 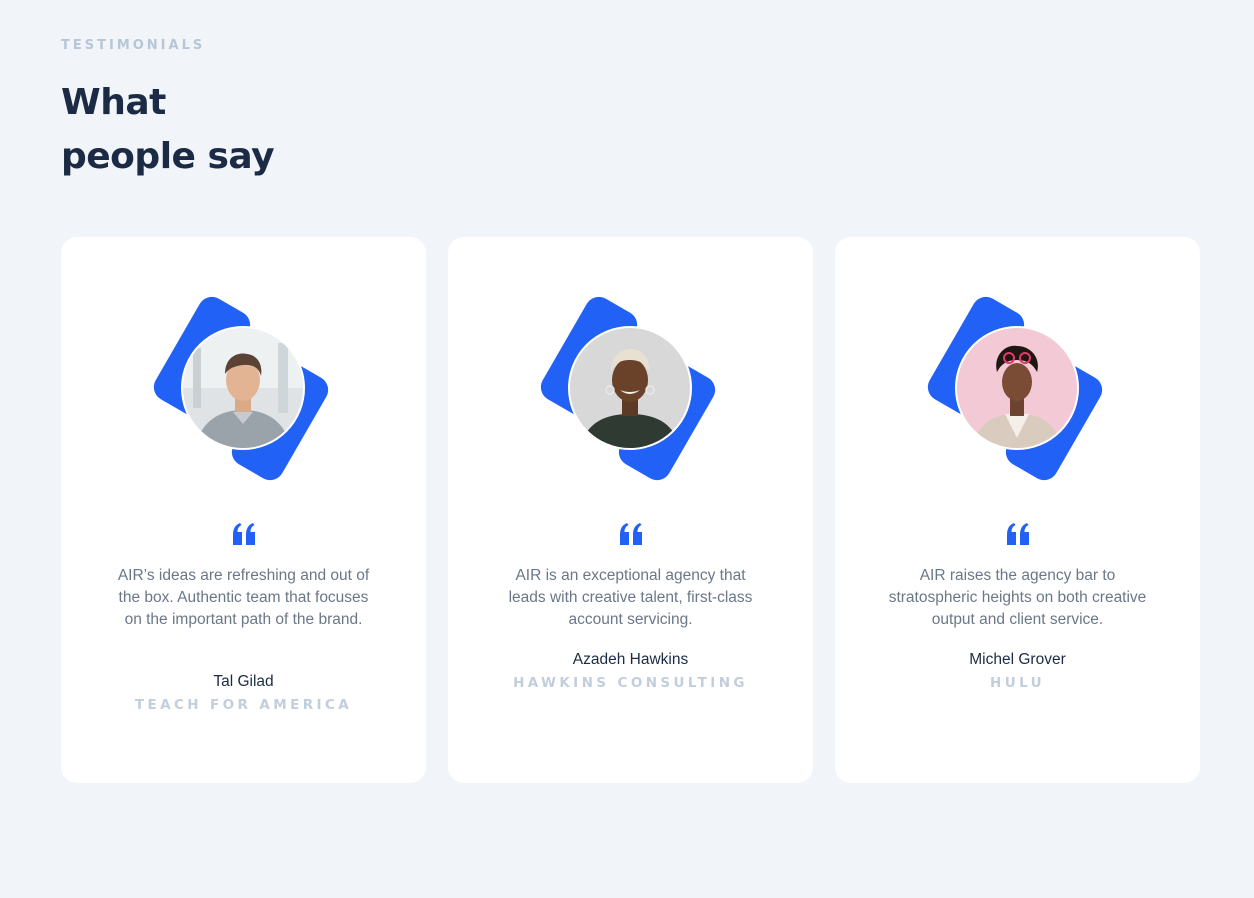 What do you see at coordinates (168, 130) in the screenshot?
I see `section-heading: What people say` at bounding box center [168, 130].